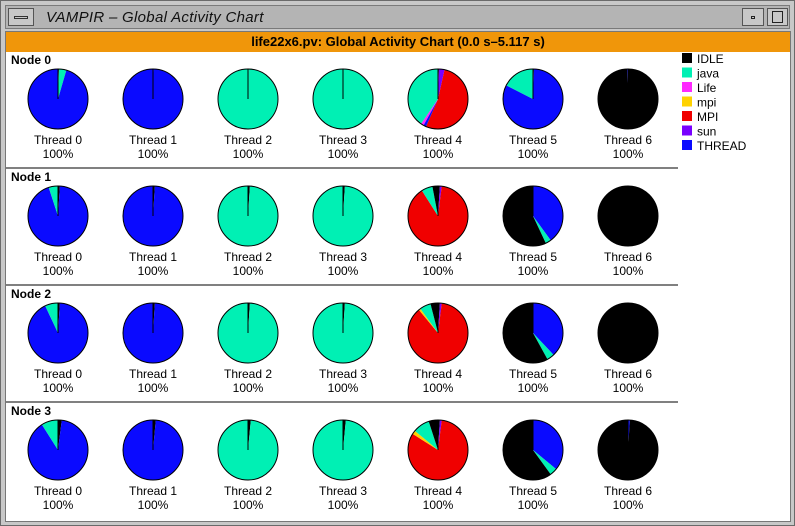 The width and height of the screenshot is (795, 526). I want to click on node-label: Node 0, so click(31, 60).